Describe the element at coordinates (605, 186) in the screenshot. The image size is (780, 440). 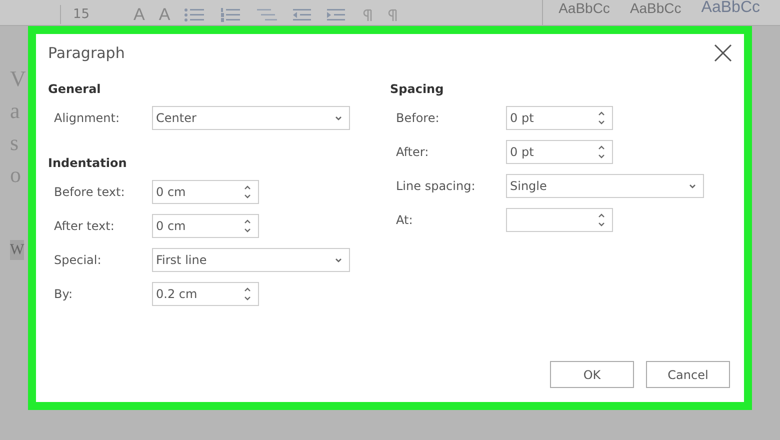
I see `dropdown: Single` at that location.